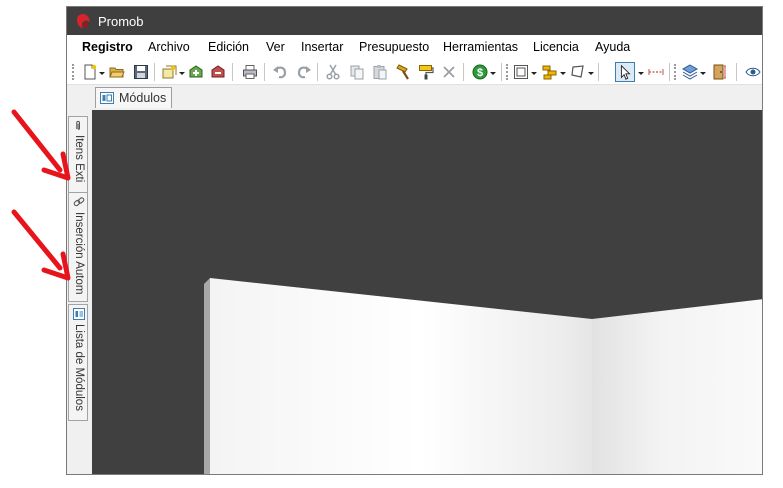 This screenshot has width=783, height=488. What do you see at coordinates (79, 314) in the screenshot?
I see `module-list-icon` at bounding box center [79, 314].